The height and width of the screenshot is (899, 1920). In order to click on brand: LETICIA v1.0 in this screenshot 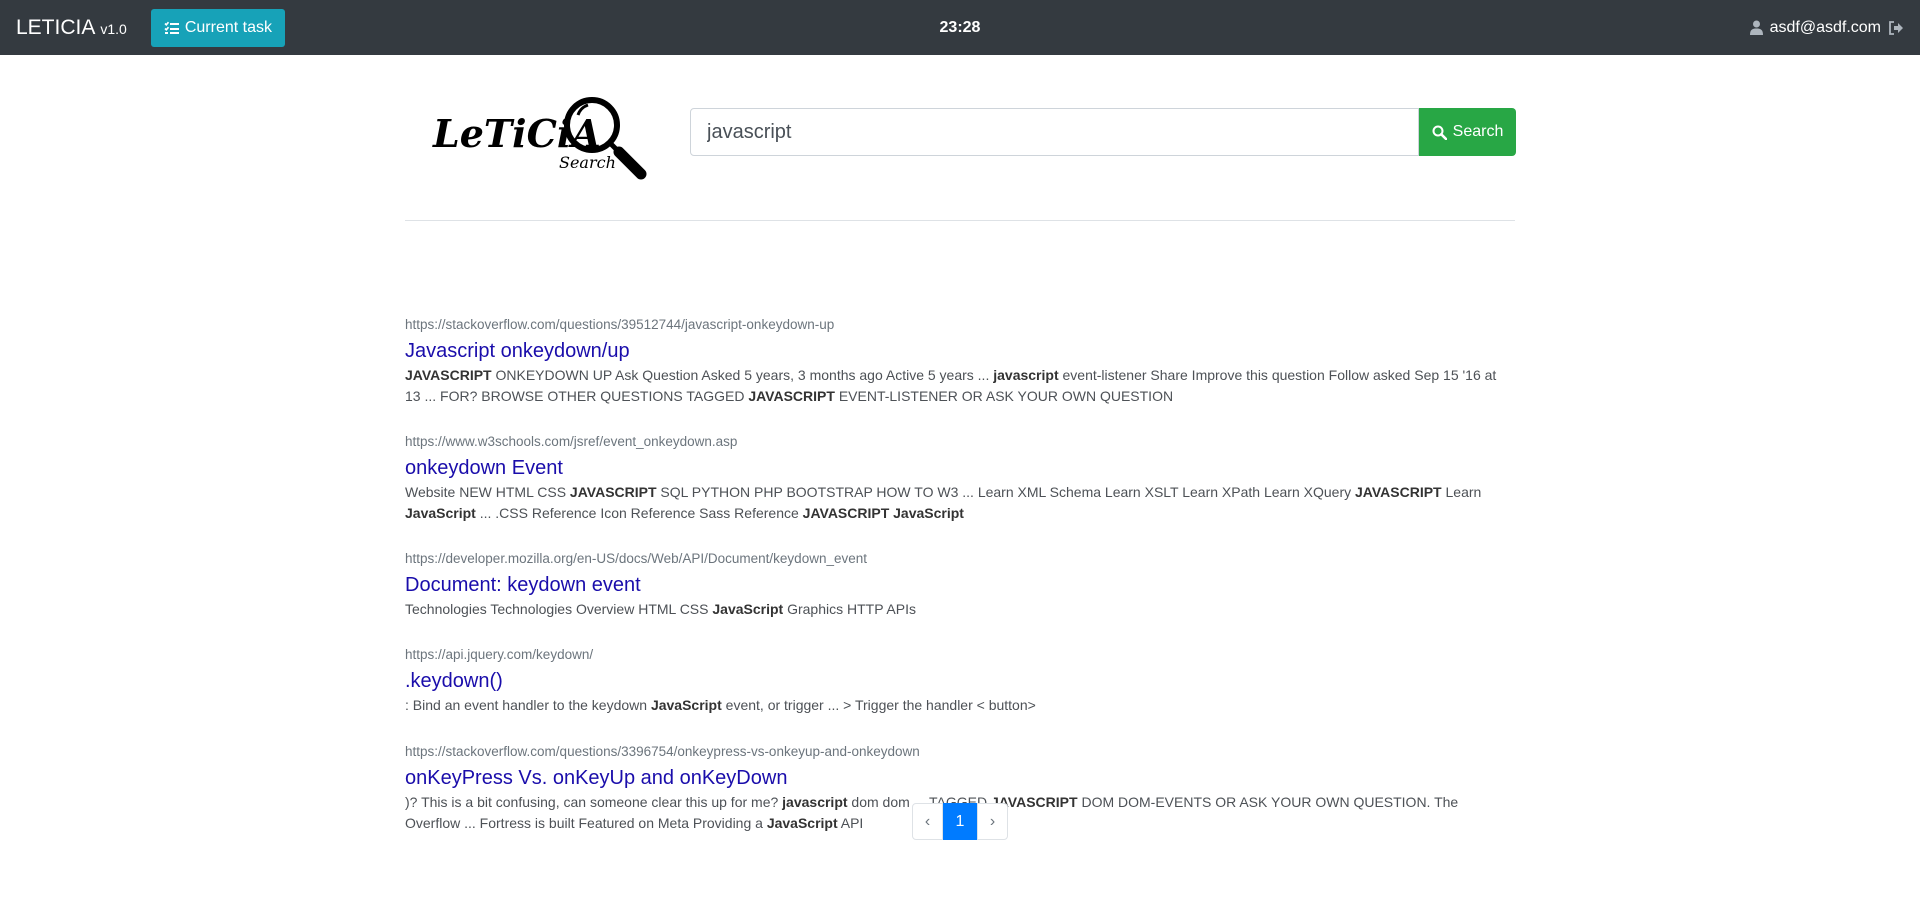, I will do `click(71, 28)`.